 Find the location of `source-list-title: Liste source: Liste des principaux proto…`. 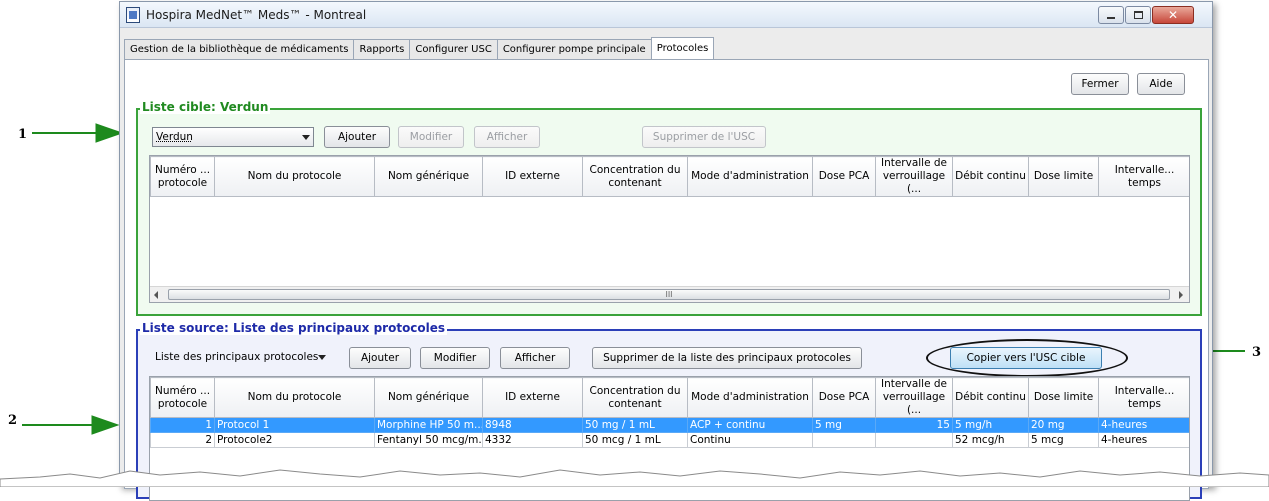

source-list-title: Liste source: Liste des principaux proto… is located at coordinates (293, 328).